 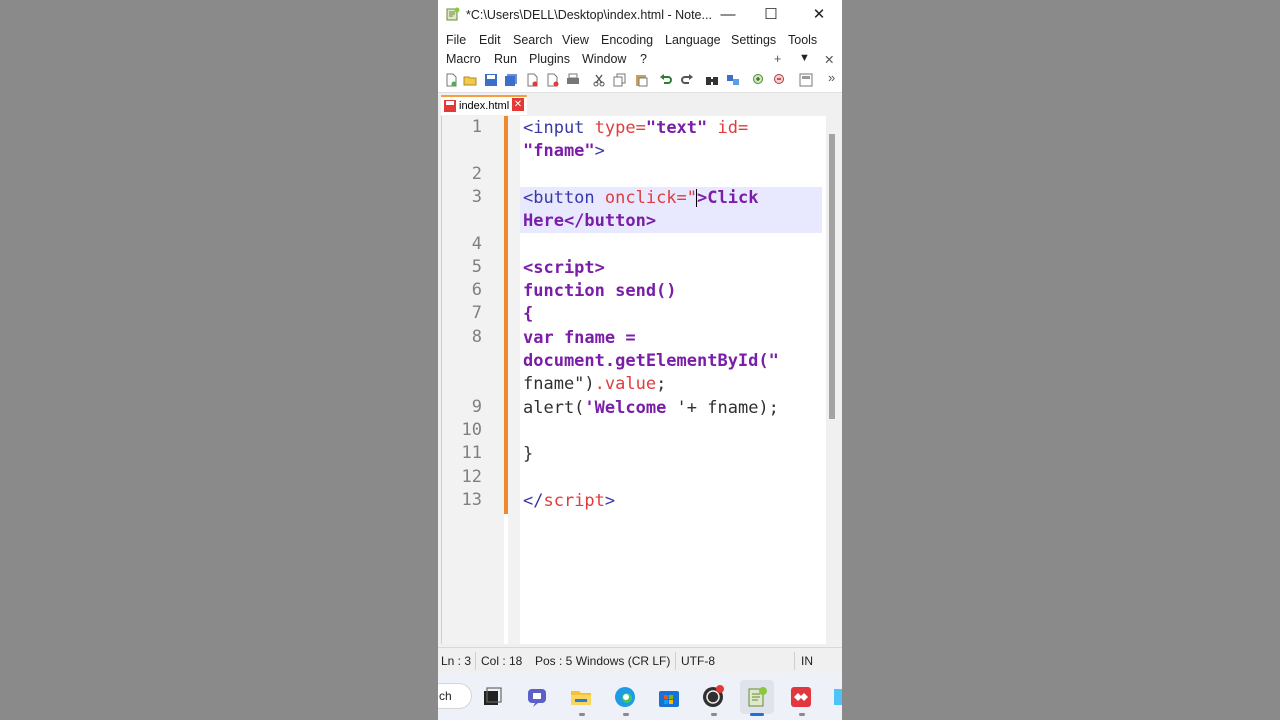 I want to click on code-line: var fname =, so click(x=579, y=338).